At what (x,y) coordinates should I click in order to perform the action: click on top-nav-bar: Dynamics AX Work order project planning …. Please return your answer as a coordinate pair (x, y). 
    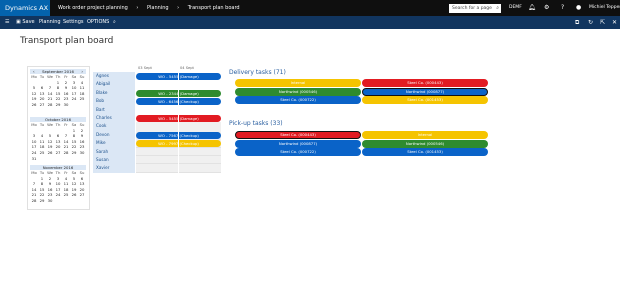
    Looking at the image, I should click on (310, 8).